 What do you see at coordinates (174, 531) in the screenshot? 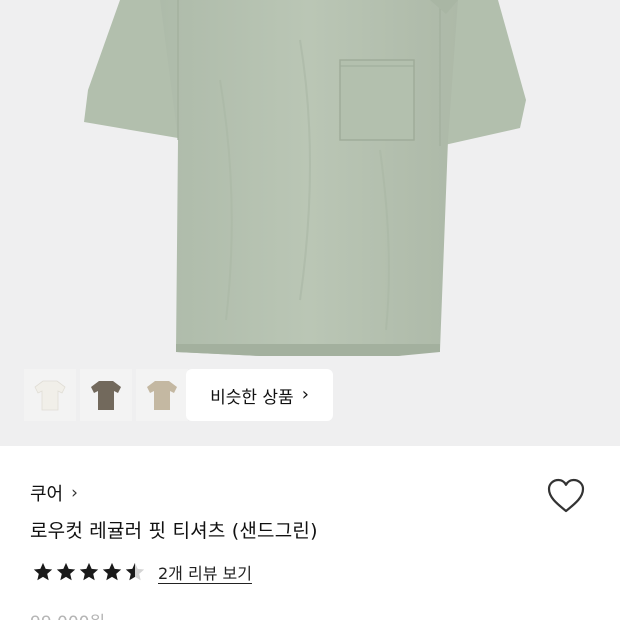
I see `product-title: 로우컷 레귤러 핏 티셔츠 (샌드그린)` at bounding box center [174, 531].